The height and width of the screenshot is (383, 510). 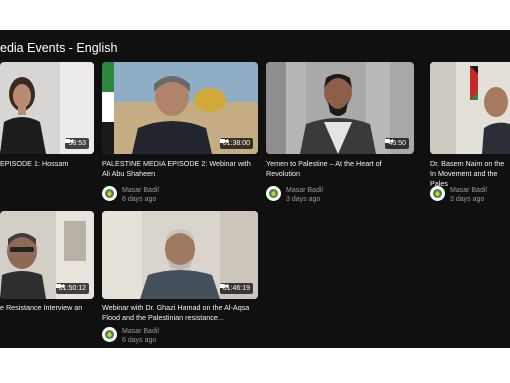 I want to click on video-title: EPISODE 1: Hossam, so click(x=47, y=164).